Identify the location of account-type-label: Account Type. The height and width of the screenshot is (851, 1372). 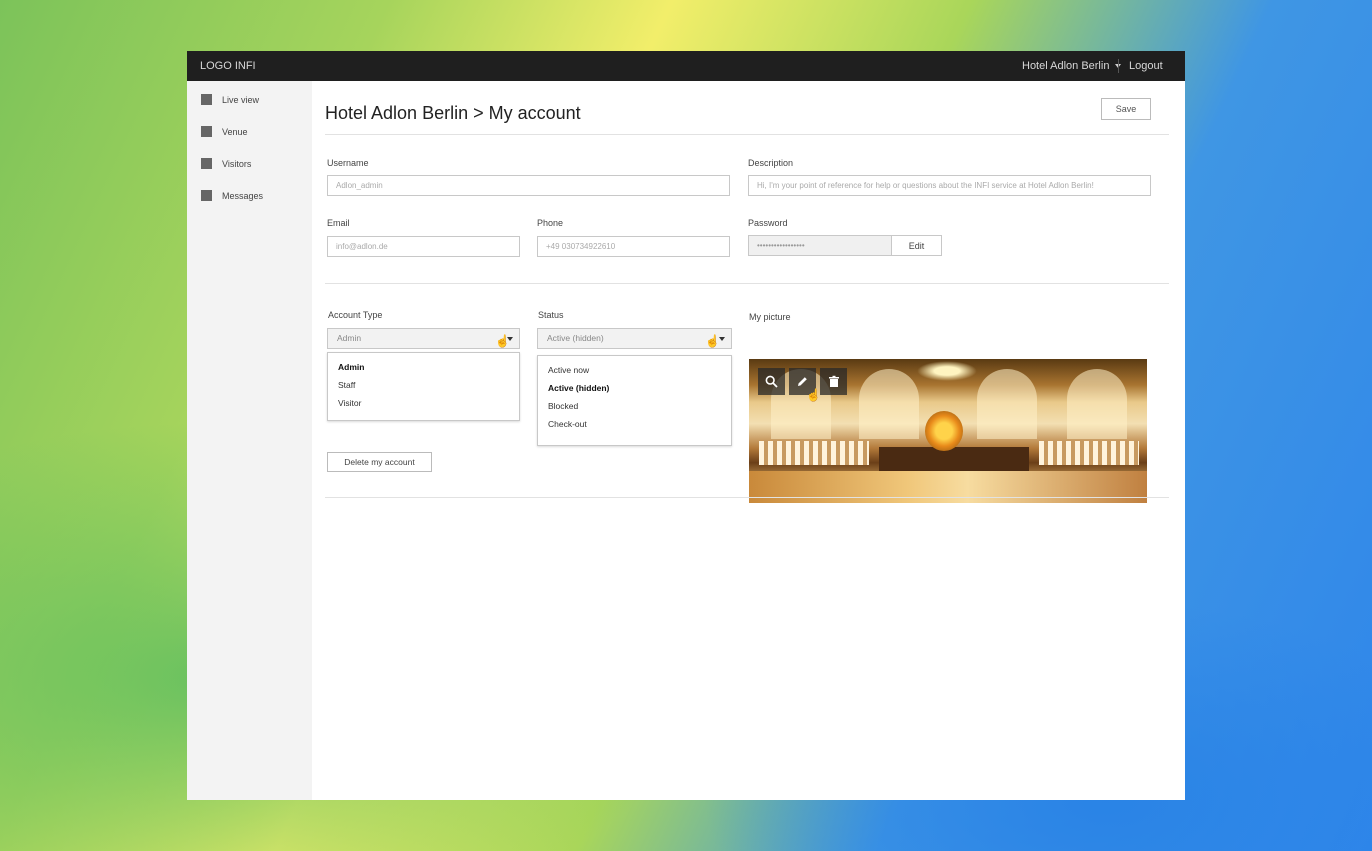
(355, 315).